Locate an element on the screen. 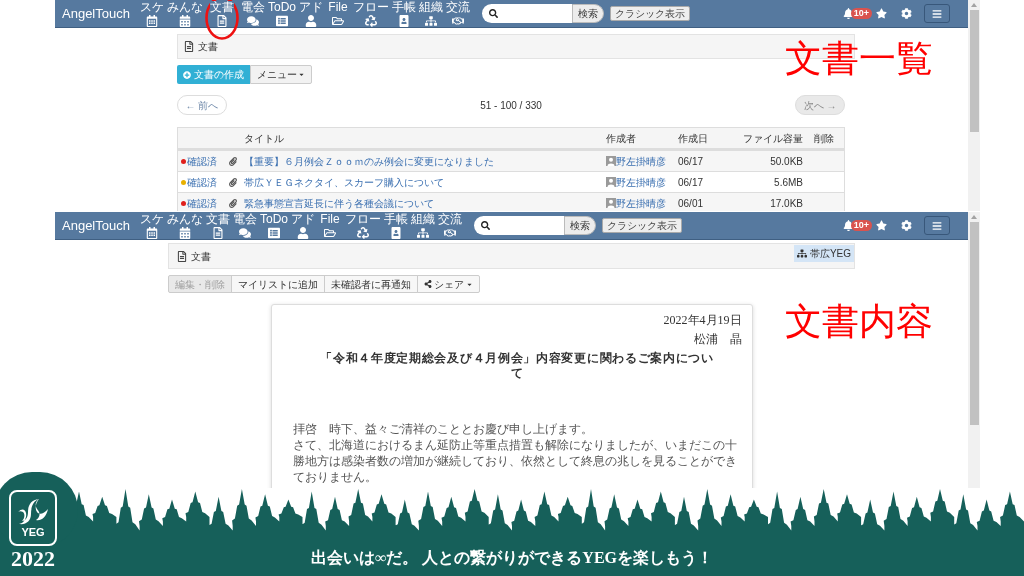 The image size is (1024, 576). date-text: 06/01 is located at coordinates (691, 203).